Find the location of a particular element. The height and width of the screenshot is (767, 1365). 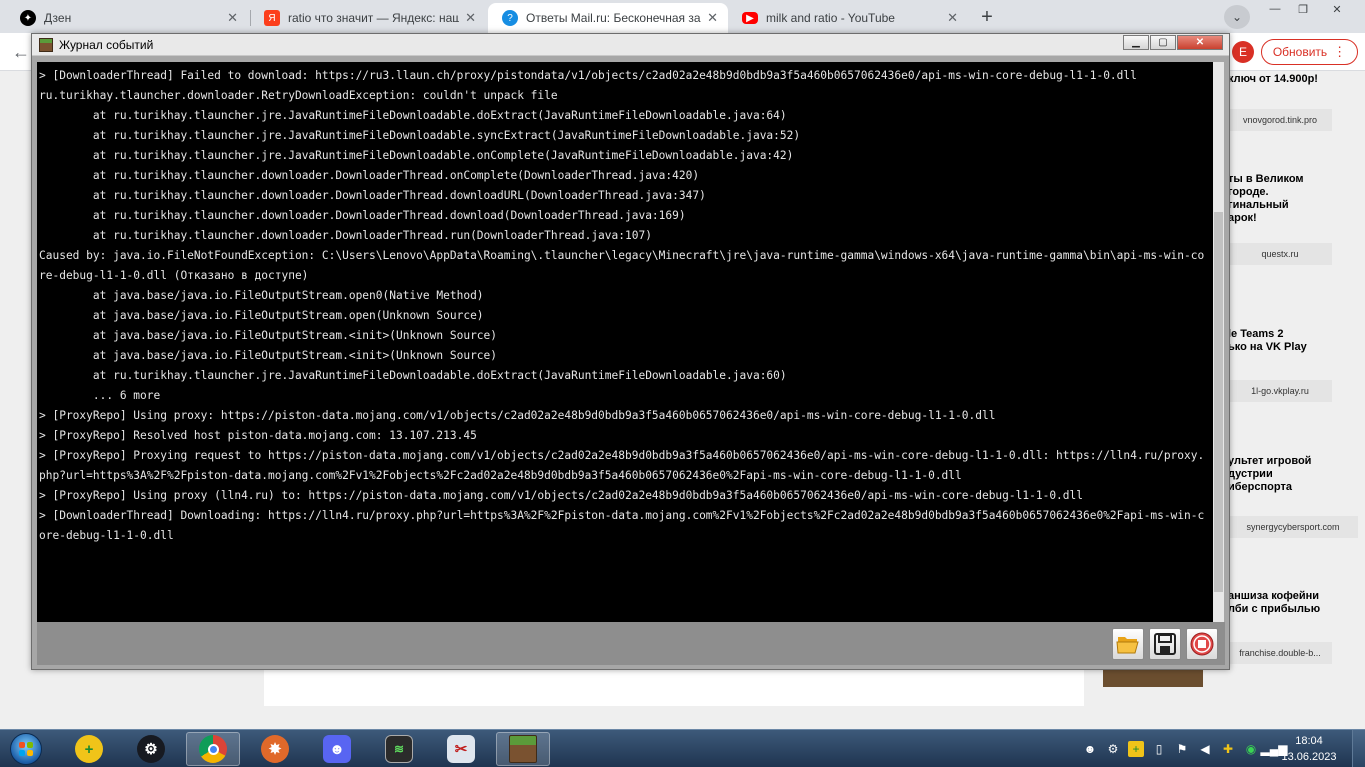

open-folder-button is located at coordinates (1128, 644).